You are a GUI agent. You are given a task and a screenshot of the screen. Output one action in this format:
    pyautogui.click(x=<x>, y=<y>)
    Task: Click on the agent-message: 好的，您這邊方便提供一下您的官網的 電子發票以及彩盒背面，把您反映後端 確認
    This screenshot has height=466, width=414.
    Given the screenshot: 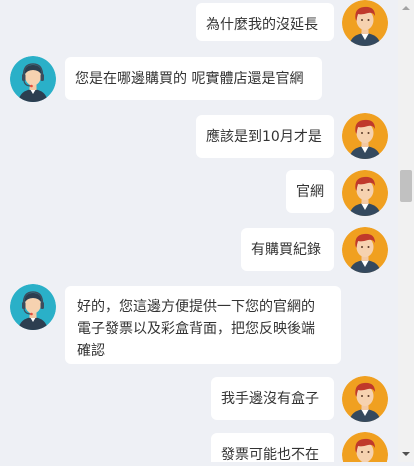 What is the action you would take?
    pyautogui.click(x=203, y=325)
    